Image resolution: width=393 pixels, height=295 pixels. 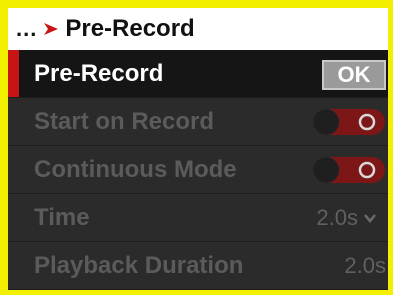 I want to click on continuous-mode-toggle, so click(x=349, y=170).